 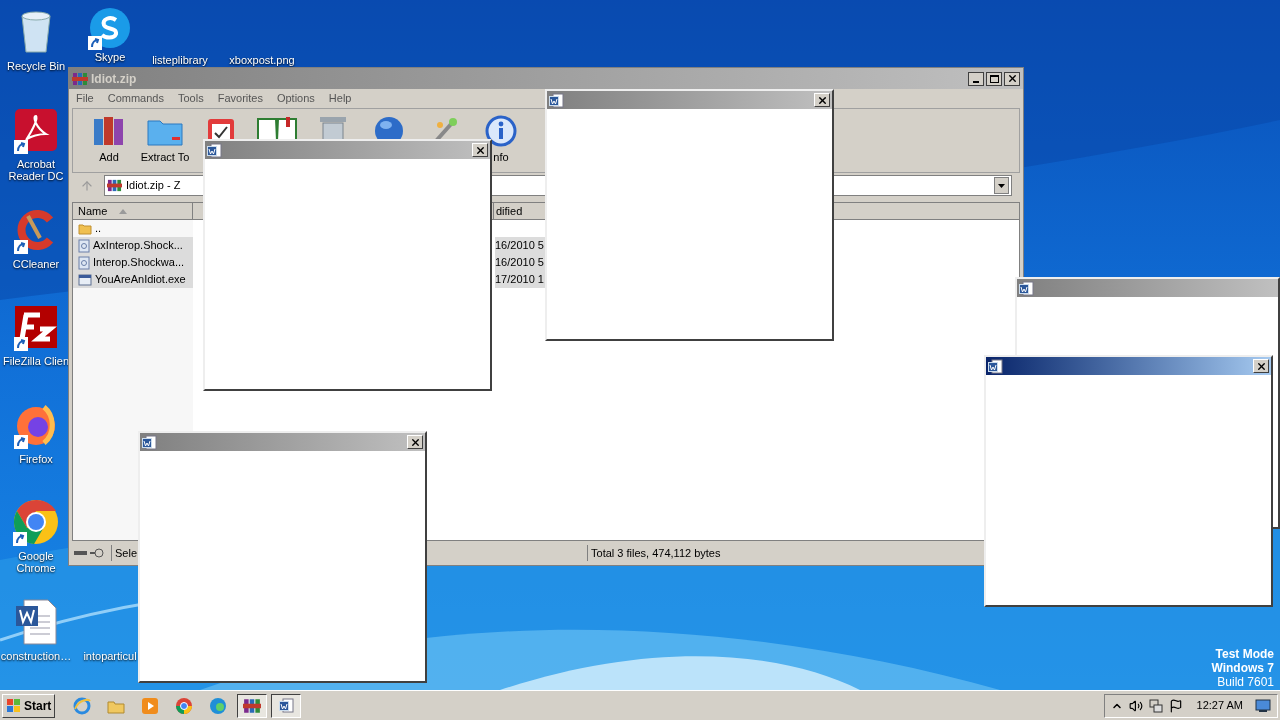 What do you see at coordinates (501, 131) in the screenshot?
I see `info-icon` at bounding box center [501, 131].